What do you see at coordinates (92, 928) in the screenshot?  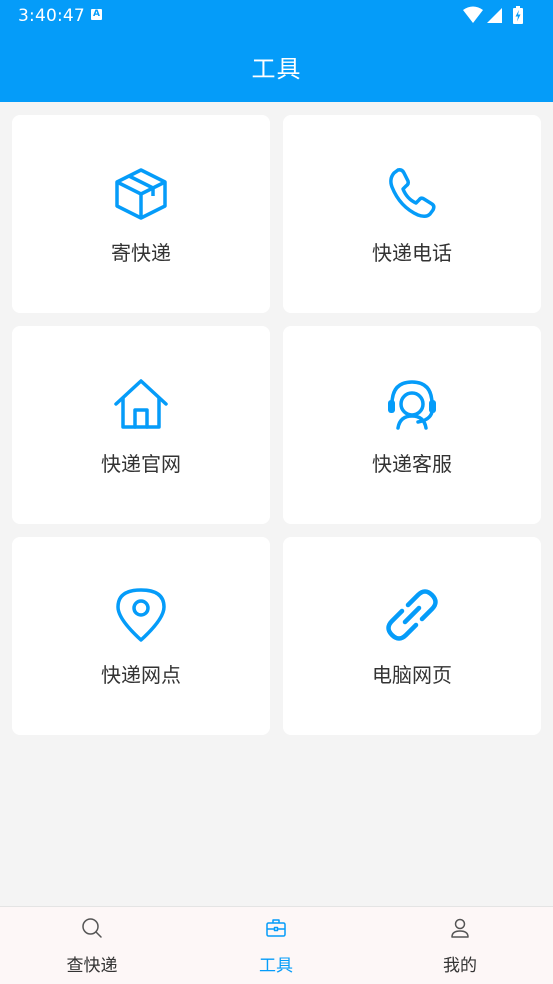 I see `search-icon` at bounding box center [92, 928].